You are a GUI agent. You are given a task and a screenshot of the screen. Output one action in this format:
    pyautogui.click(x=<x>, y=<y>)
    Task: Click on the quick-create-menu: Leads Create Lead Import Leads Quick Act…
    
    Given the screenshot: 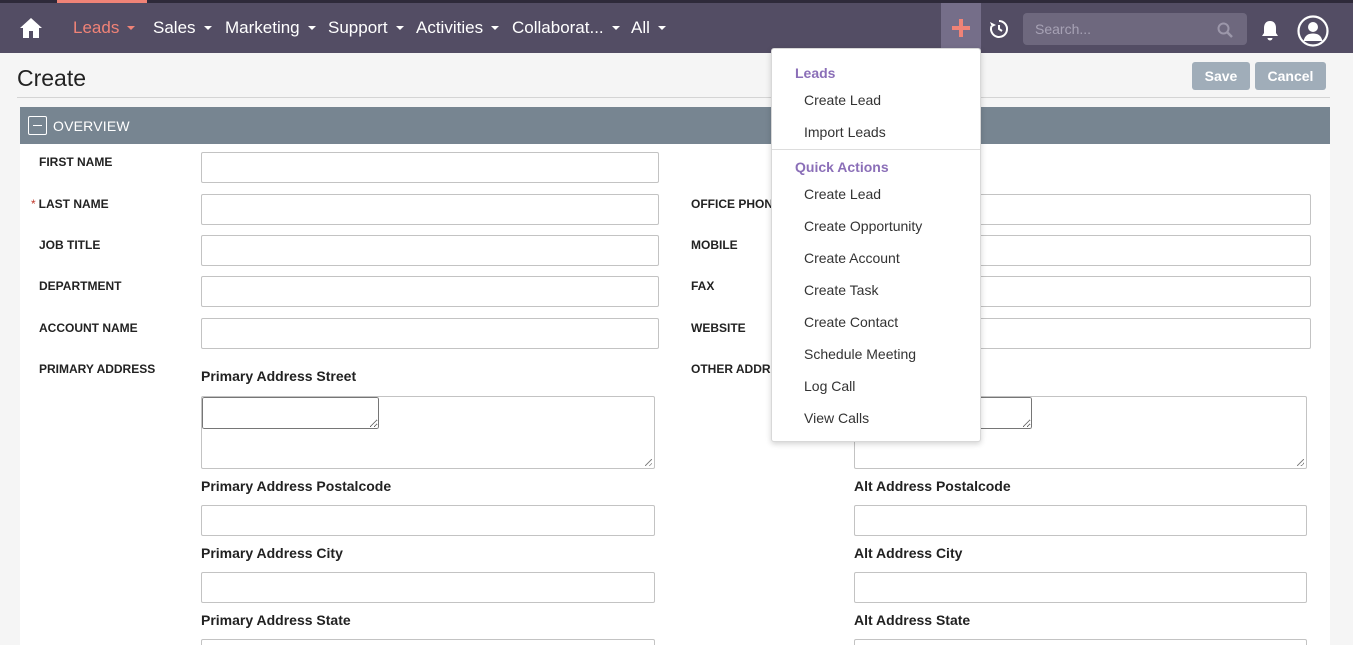 What is the action you would take?
    pyautogui.click(x=876, y=245)
    